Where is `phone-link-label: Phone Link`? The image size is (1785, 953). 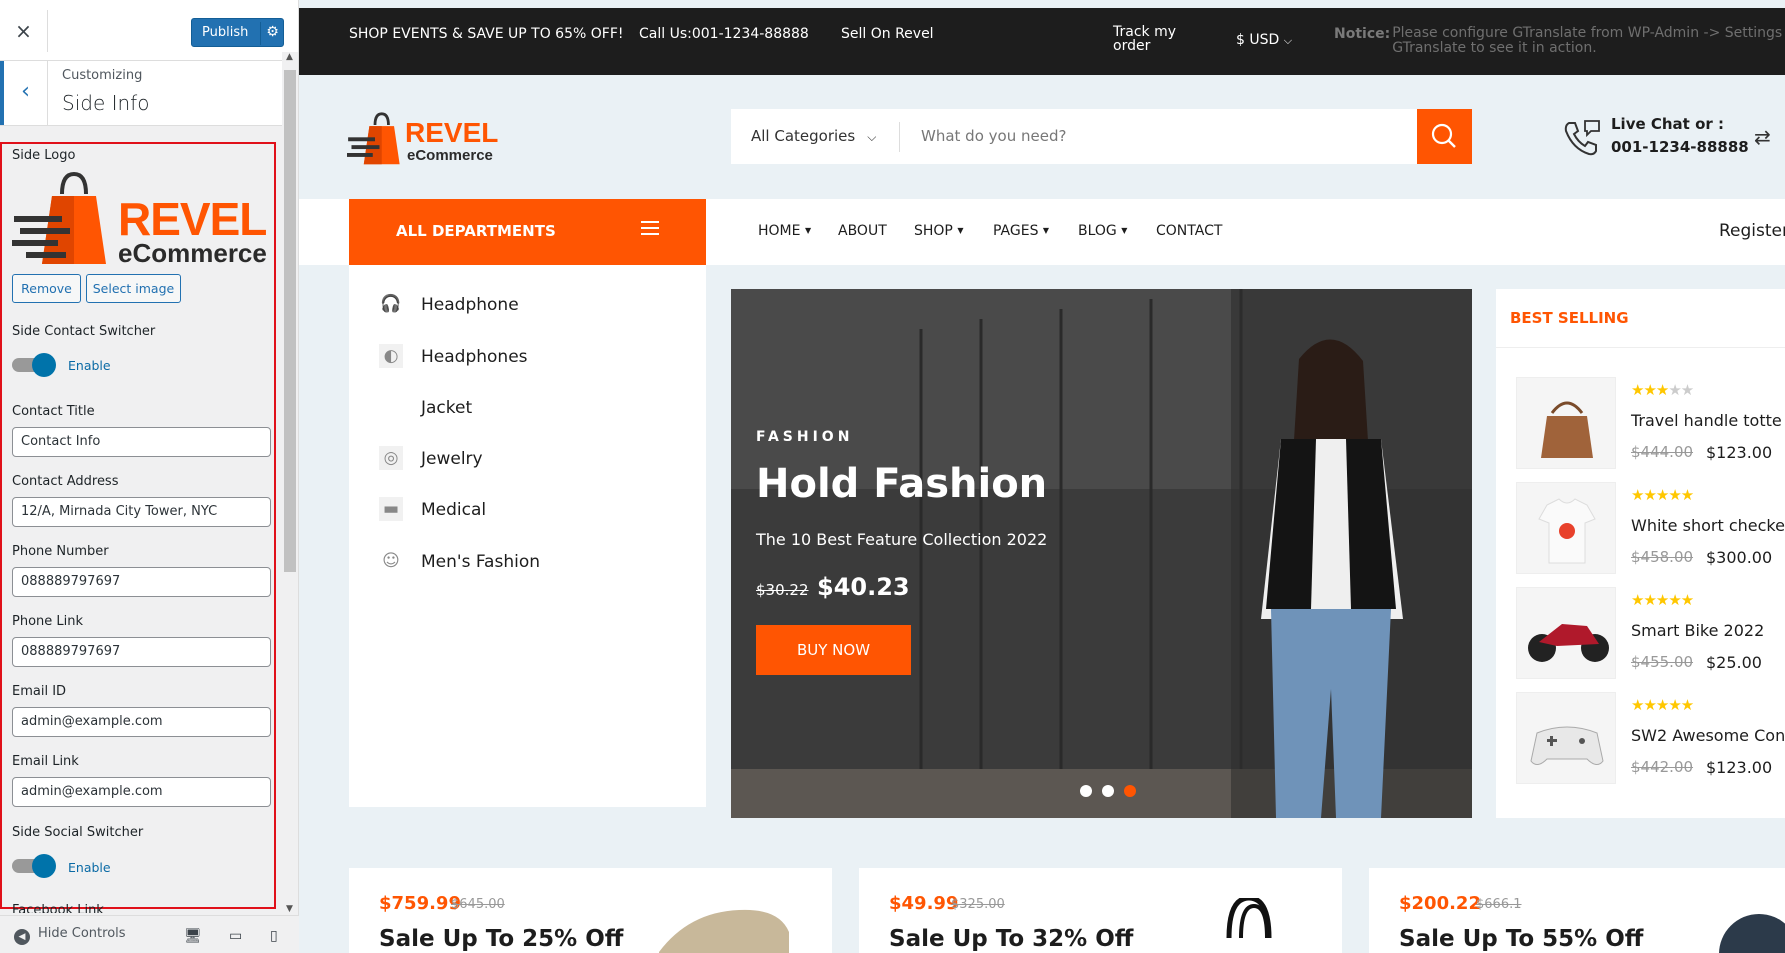 phone-link-label: Phone Link is located at coordinates (48, 621).